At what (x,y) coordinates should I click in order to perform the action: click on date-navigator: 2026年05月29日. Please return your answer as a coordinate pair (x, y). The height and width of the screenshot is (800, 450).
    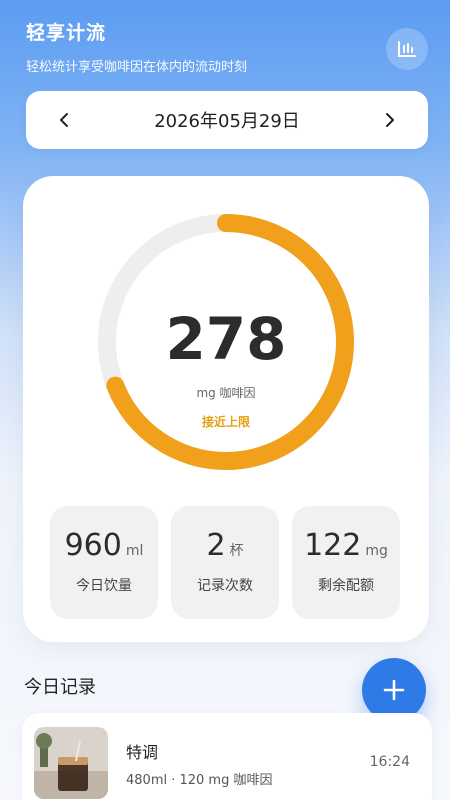
    Looking at the image, I should click on (227, 120).